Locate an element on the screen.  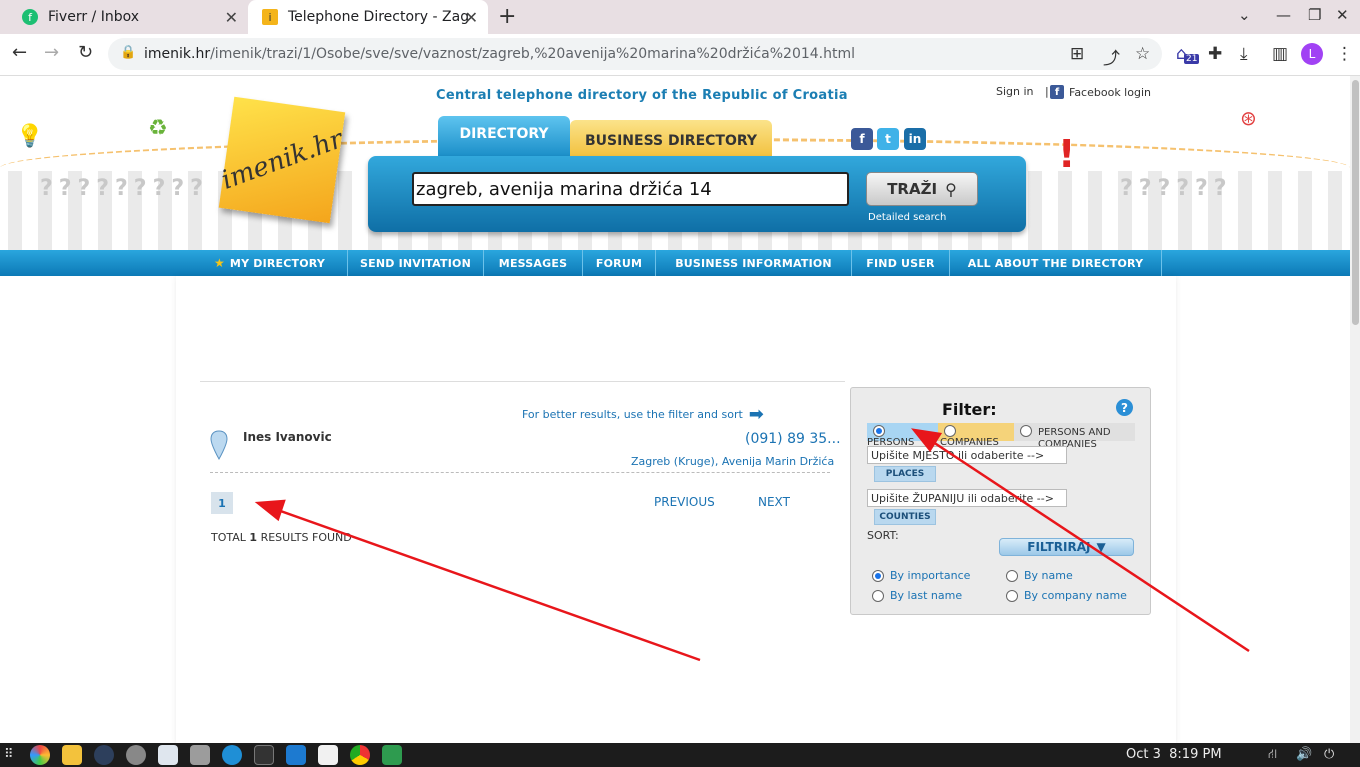
tab-directory: DIRECTORY is located at coordinates (504, 136).